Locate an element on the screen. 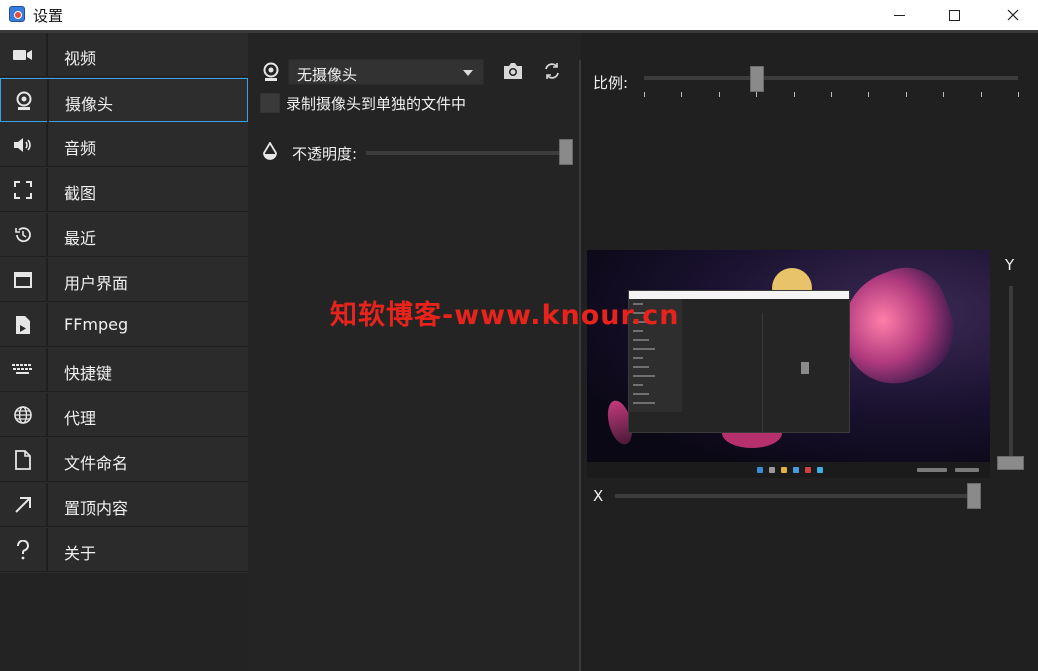 The width and height of the screenshot is (1038, 671). system-tray is located at coordinates (932, 470).